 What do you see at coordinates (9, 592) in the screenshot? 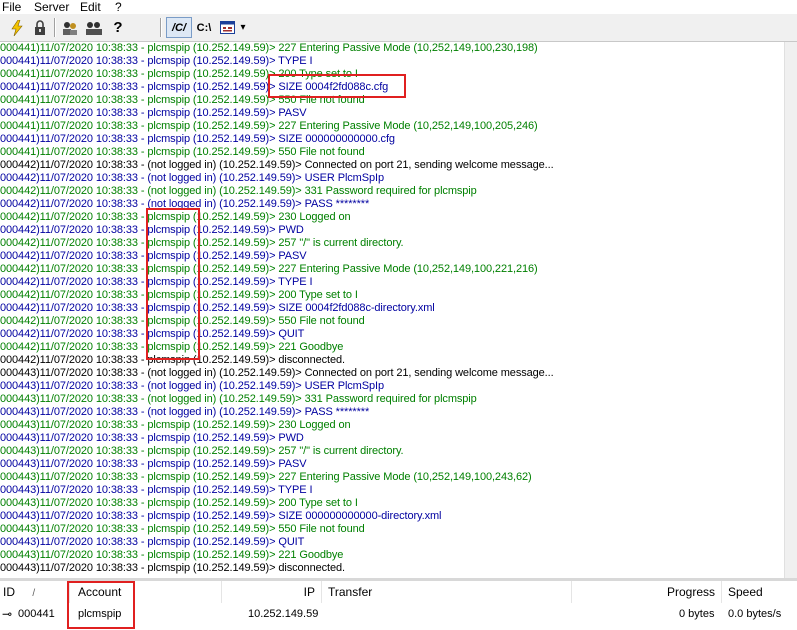
I see `column-id-label: ID` at bounding box center [9, 592].